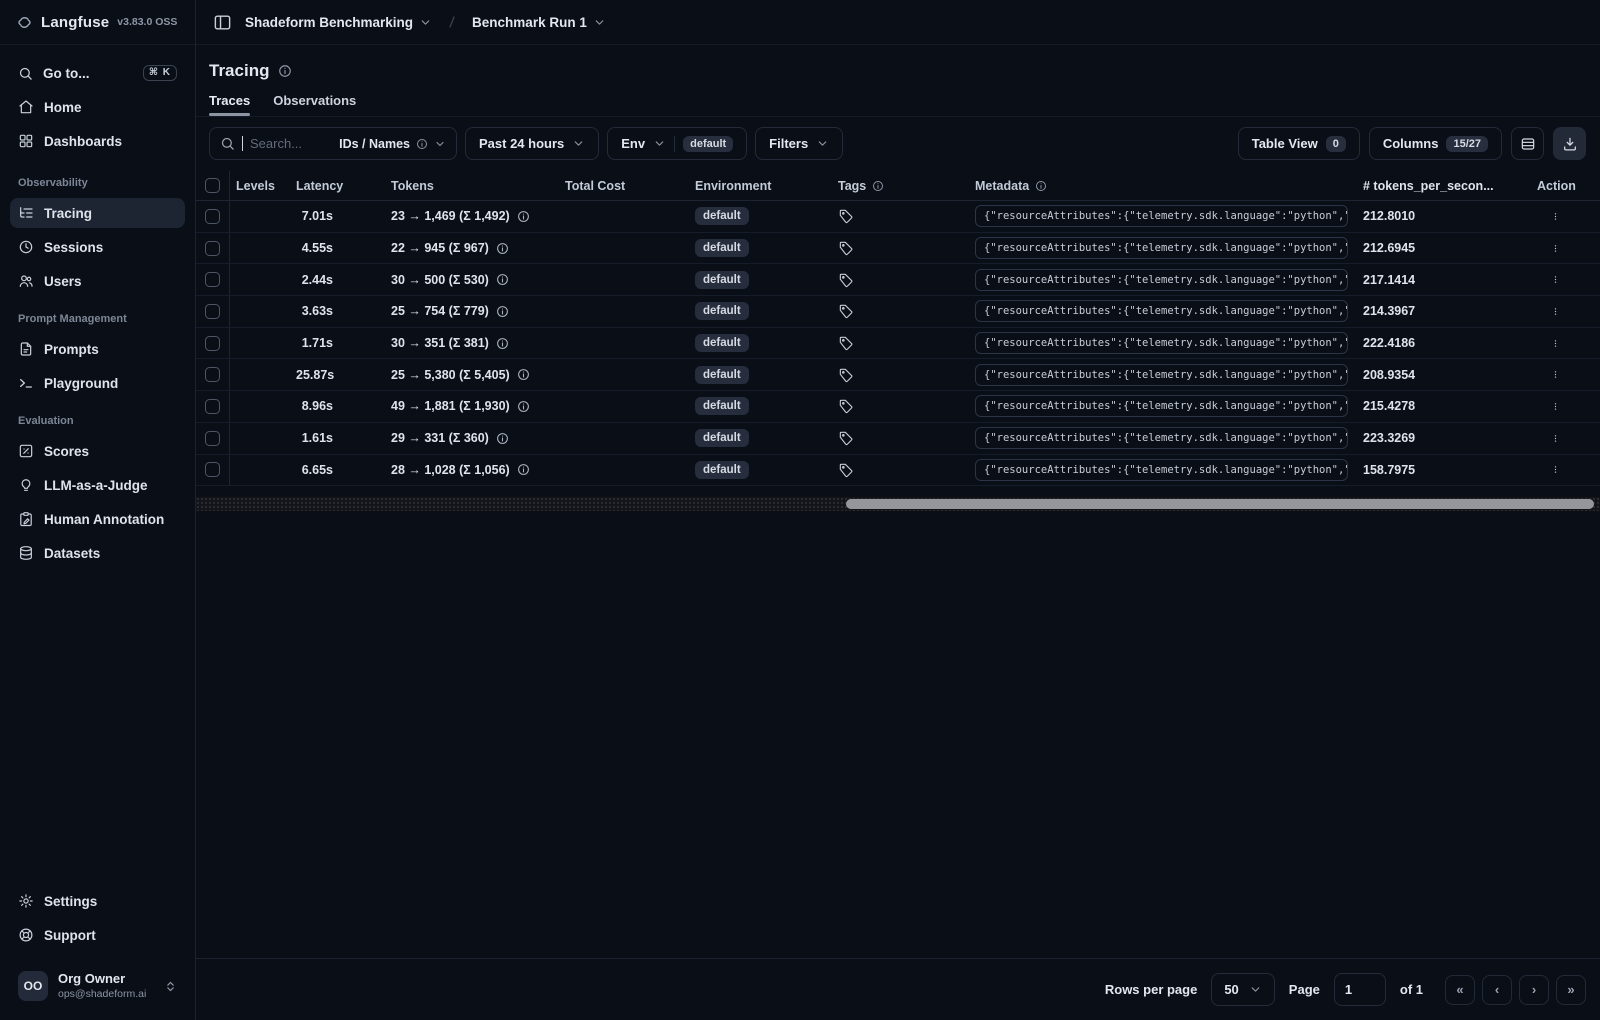  Describe the element at coordinates (333, 186) in the screenshot. I see `header-latency: Latency` at that location.